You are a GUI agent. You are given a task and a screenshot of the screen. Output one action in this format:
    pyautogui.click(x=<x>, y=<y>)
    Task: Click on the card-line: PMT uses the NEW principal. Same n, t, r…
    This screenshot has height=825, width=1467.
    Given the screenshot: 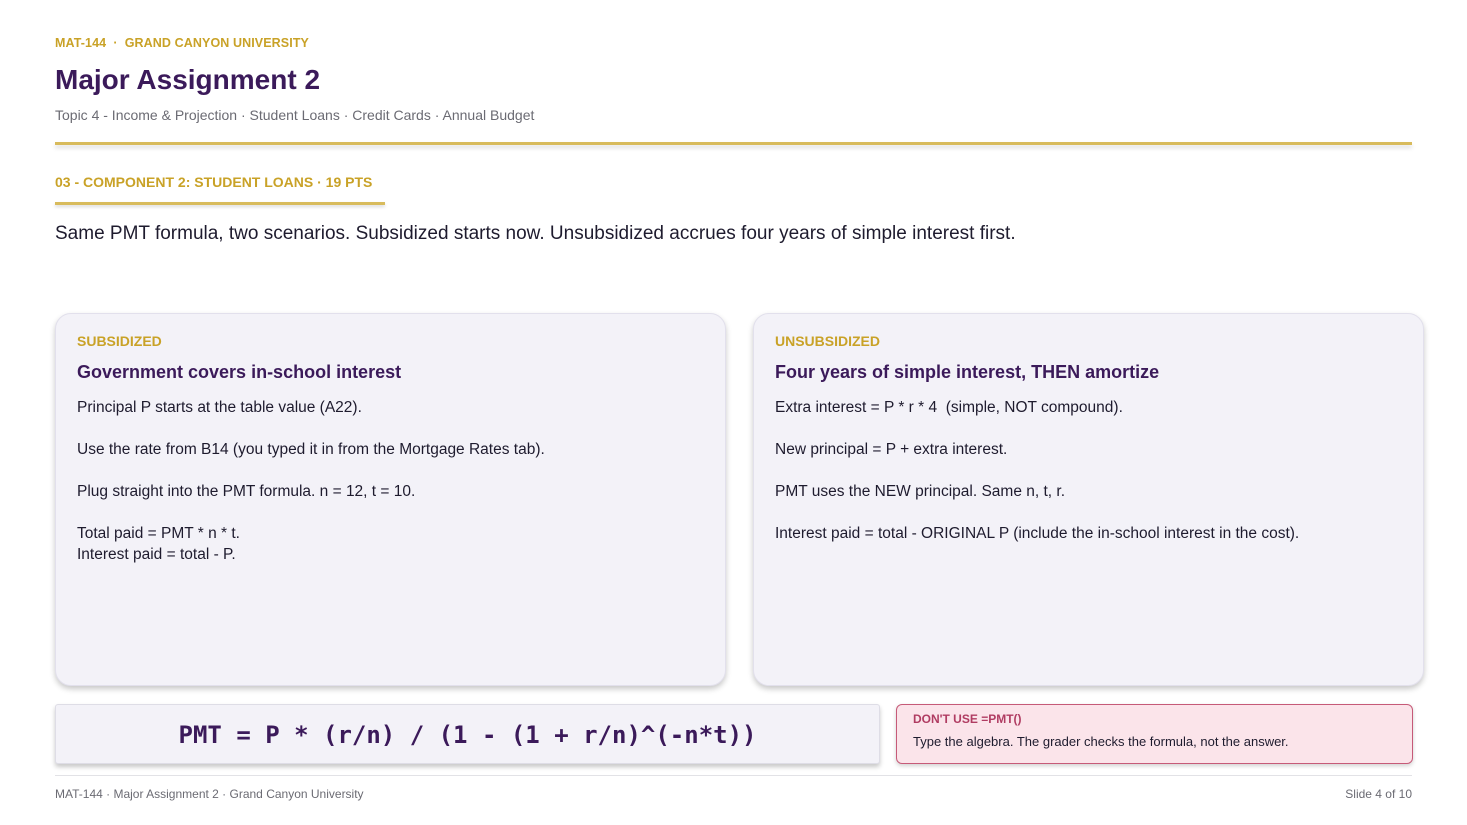 What is the action you would take?
    pyautogui.click(x=920, y=491)
    